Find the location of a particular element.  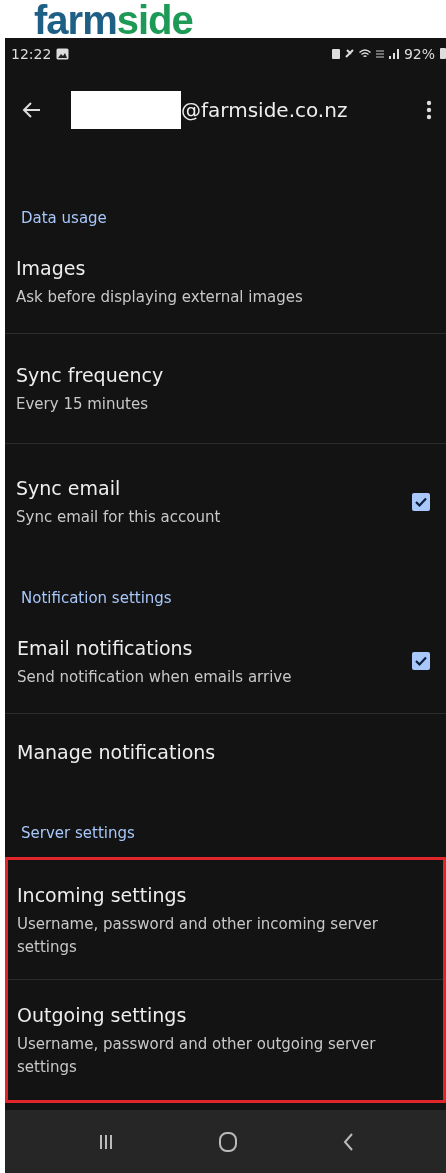

section-header: Notification settings is located at coordinates (96, 598).